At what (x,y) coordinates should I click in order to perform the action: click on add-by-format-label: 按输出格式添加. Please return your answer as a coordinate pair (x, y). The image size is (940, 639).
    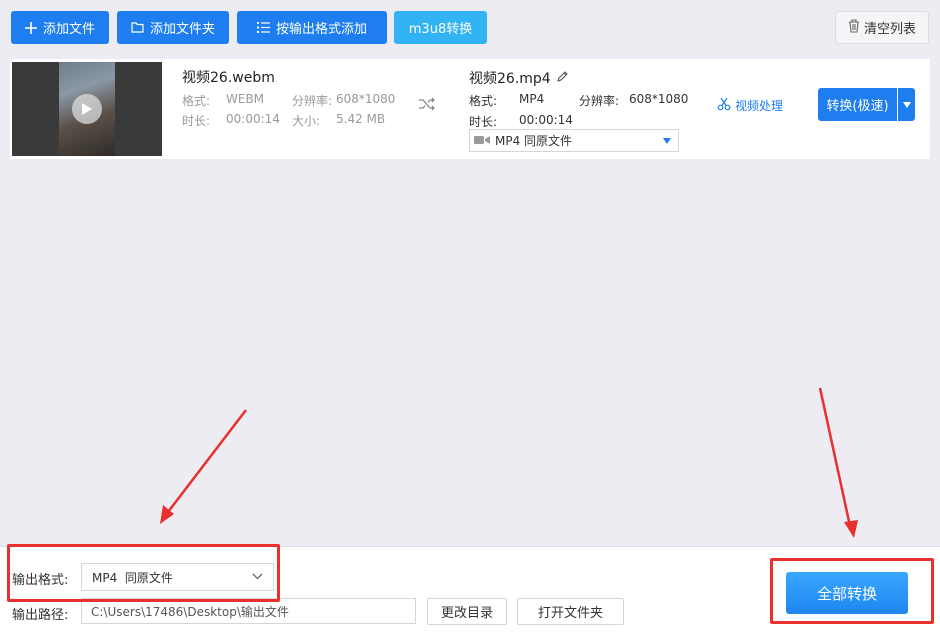
    Looking at the image, I should click on (321, 27).